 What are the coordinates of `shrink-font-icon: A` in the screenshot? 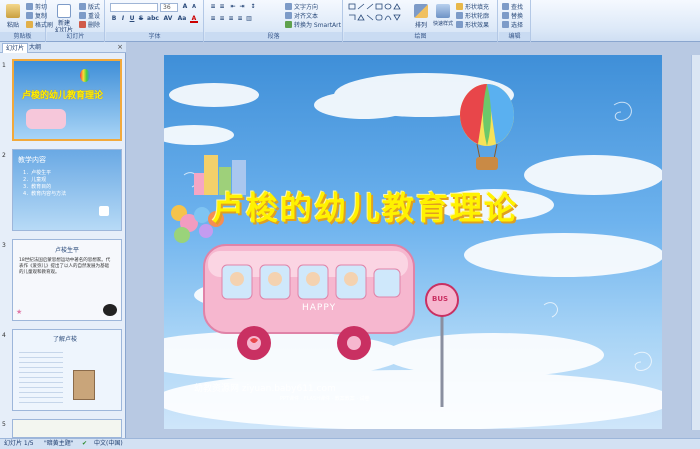 It's located at (194, 7).